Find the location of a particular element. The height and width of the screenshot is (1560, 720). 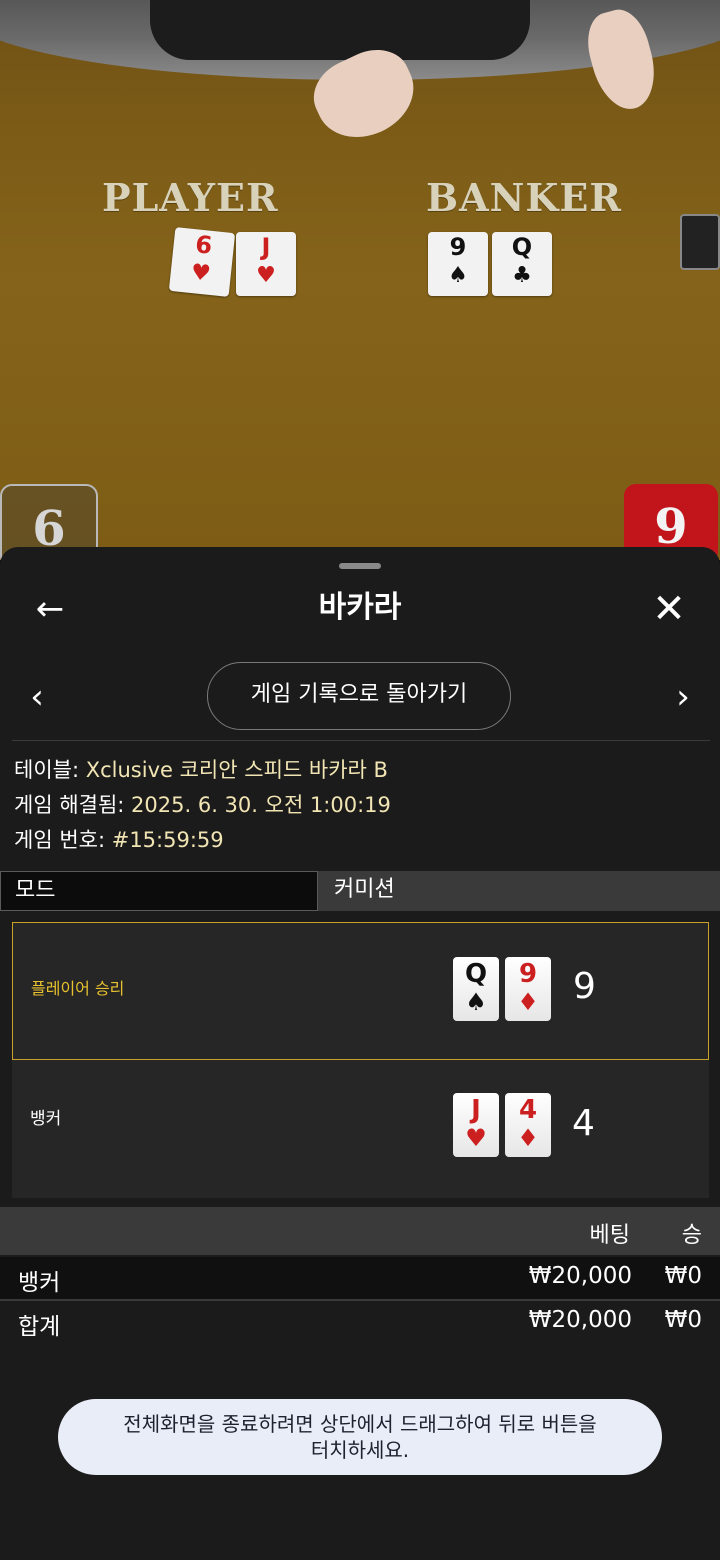

game-number-label: 게임 번호: is located at coordinates (60, 840).